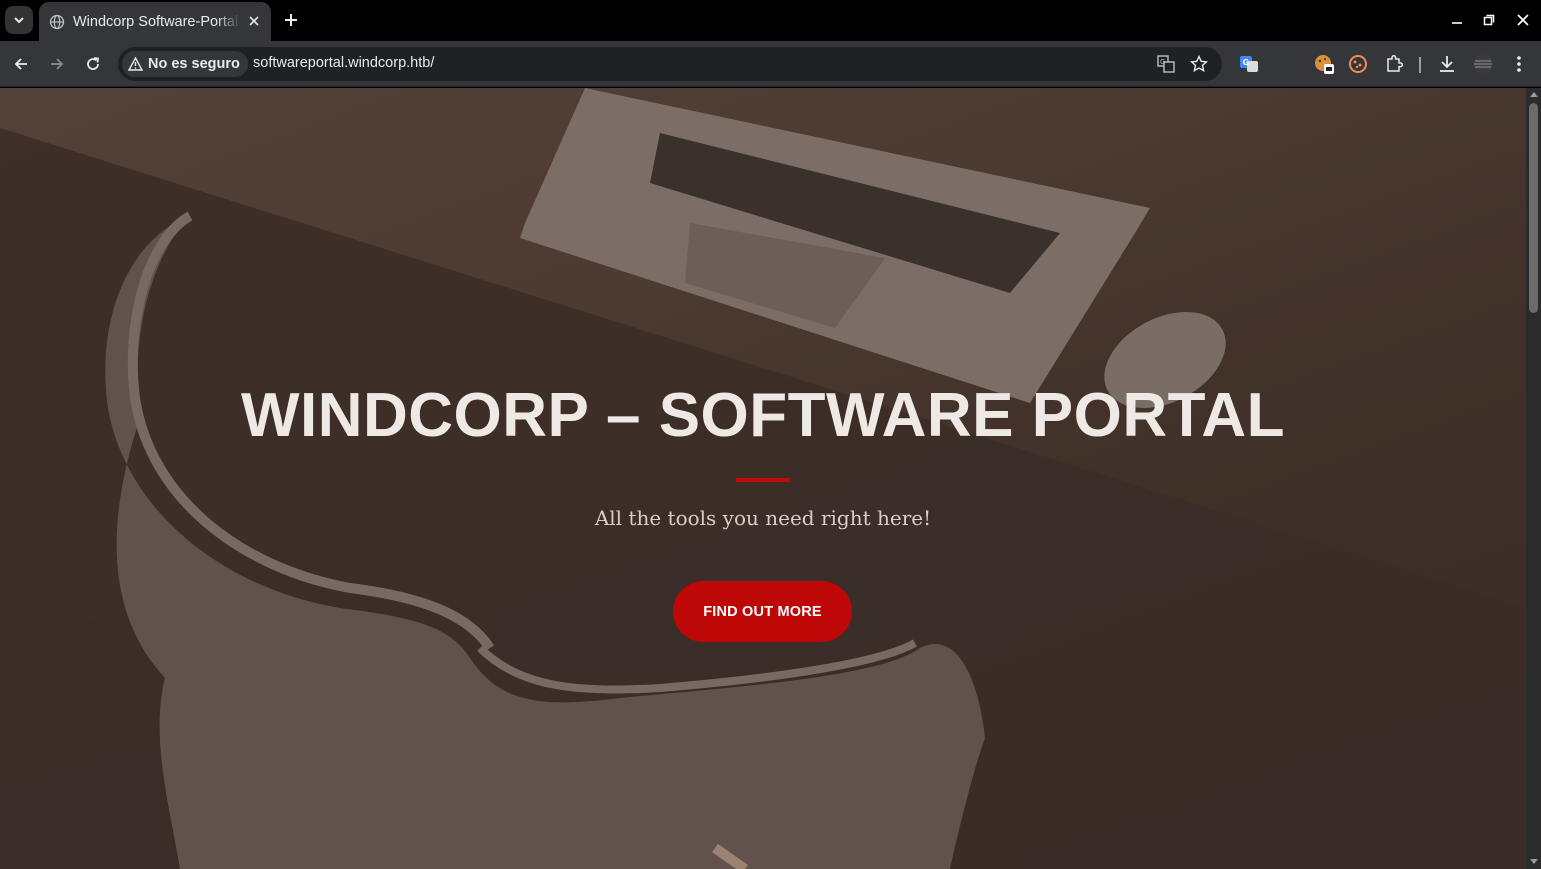 The height and width of the screenshot is (869, 1541). I want to click on cookie-extension-icon, so click(1358, 64).